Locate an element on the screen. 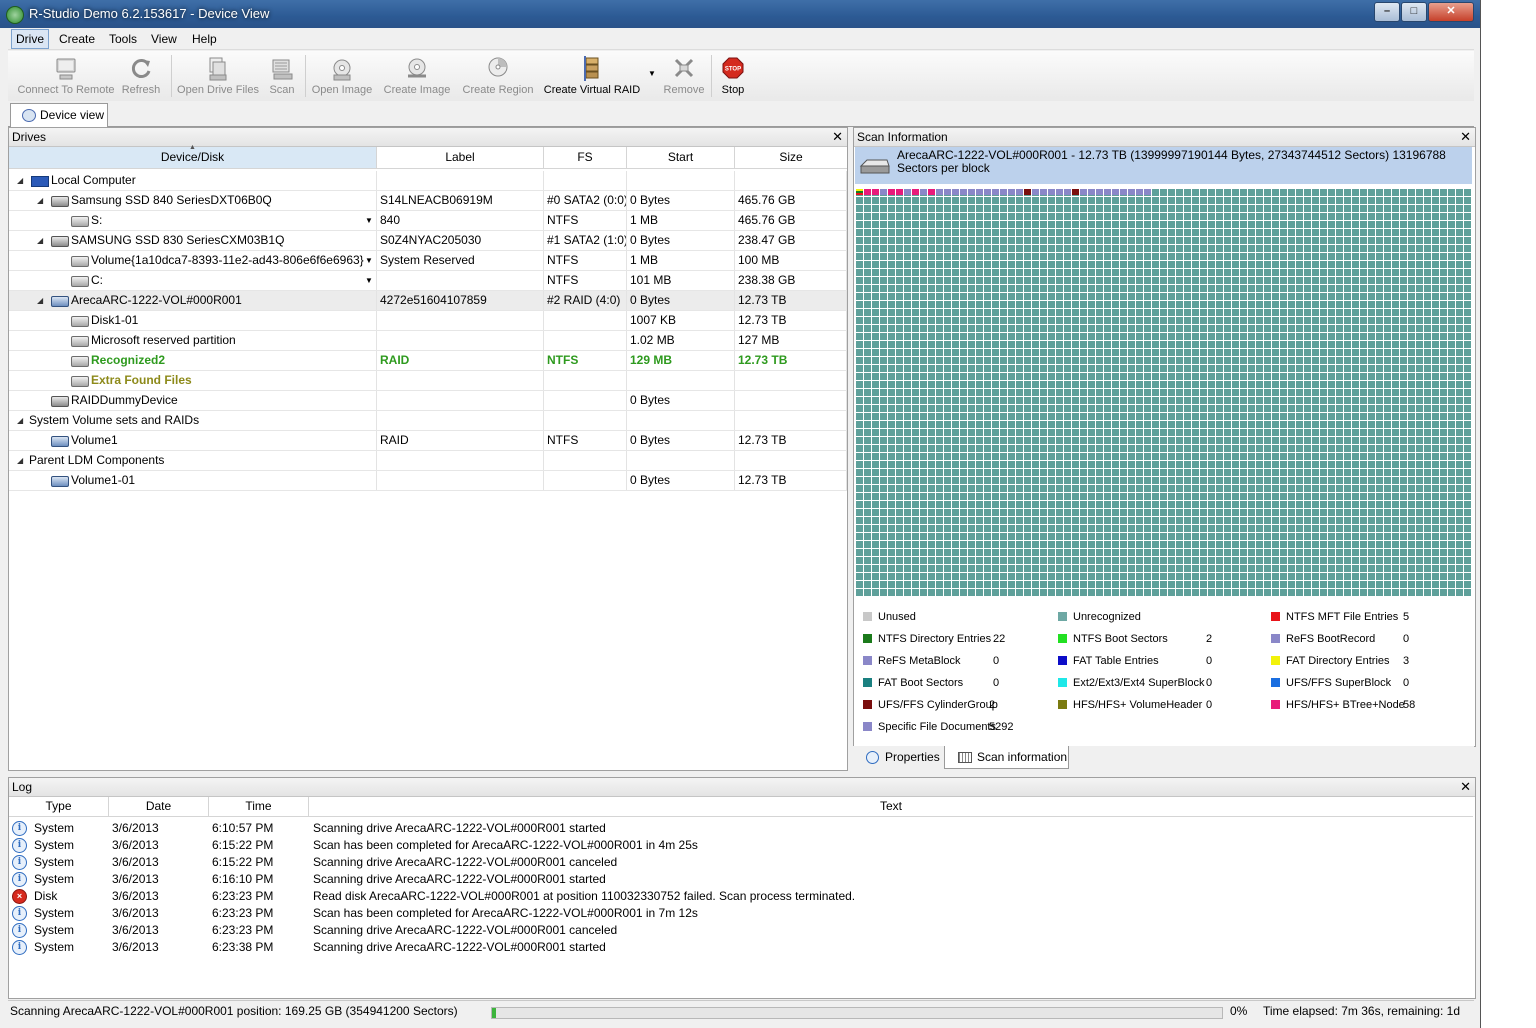  create-virtual-raid-dropdown: ▼ is located at coordinates (652, 75).